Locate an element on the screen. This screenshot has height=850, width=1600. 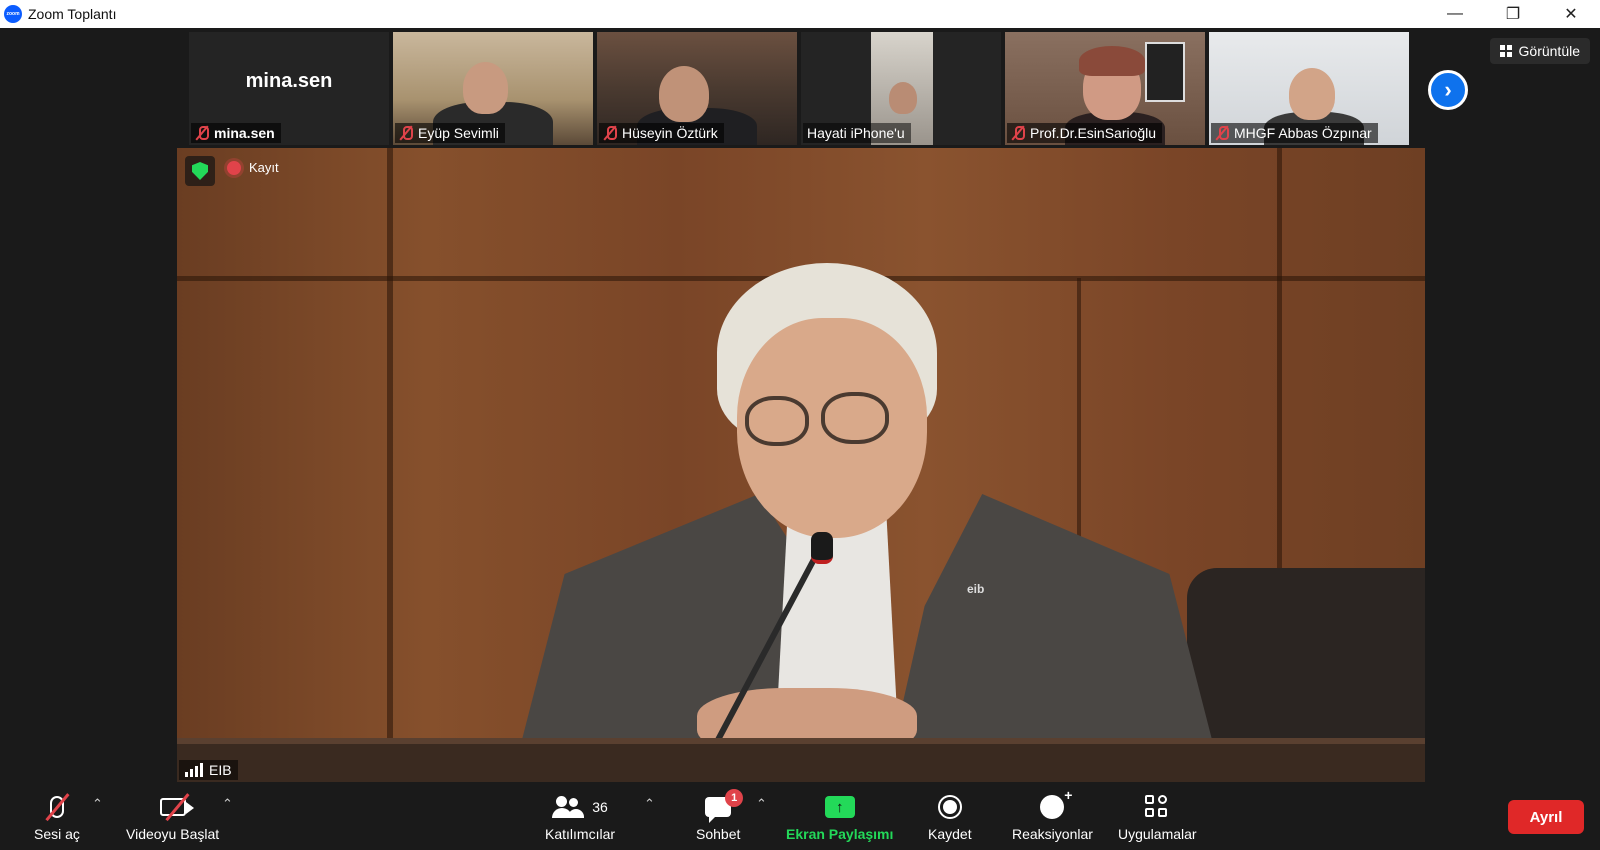
encryption-shield-button is located at coordinates (200, 171).